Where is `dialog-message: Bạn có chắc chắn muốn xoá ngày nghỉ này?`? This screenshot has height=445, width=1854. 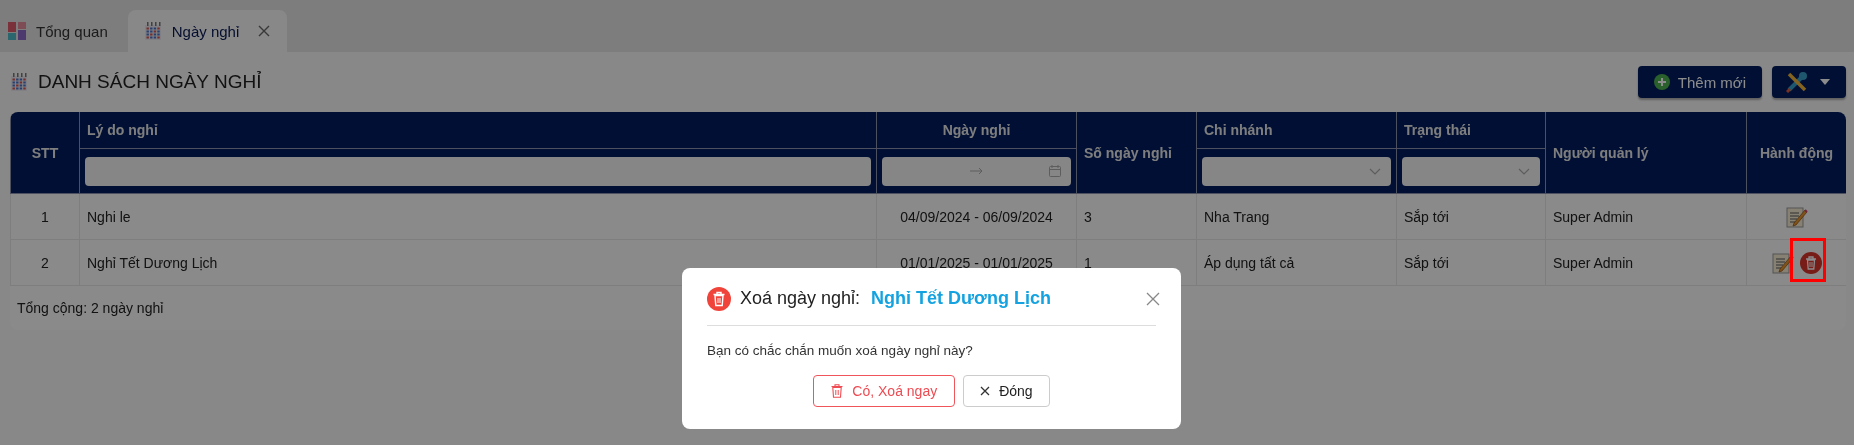
dialog-message: Bạn có chắc chắn muốn xoá ngày nghỉ này? is located at coordinates (840, 350).